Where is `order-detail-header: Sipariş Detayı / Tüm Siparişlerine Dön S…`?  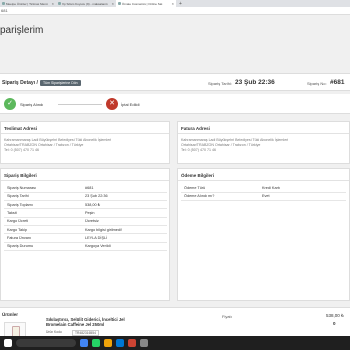 order-detail-header: Sipariş Detayı / Tüm Siparişlerine Dön S… is located at coordinates (175, 82).